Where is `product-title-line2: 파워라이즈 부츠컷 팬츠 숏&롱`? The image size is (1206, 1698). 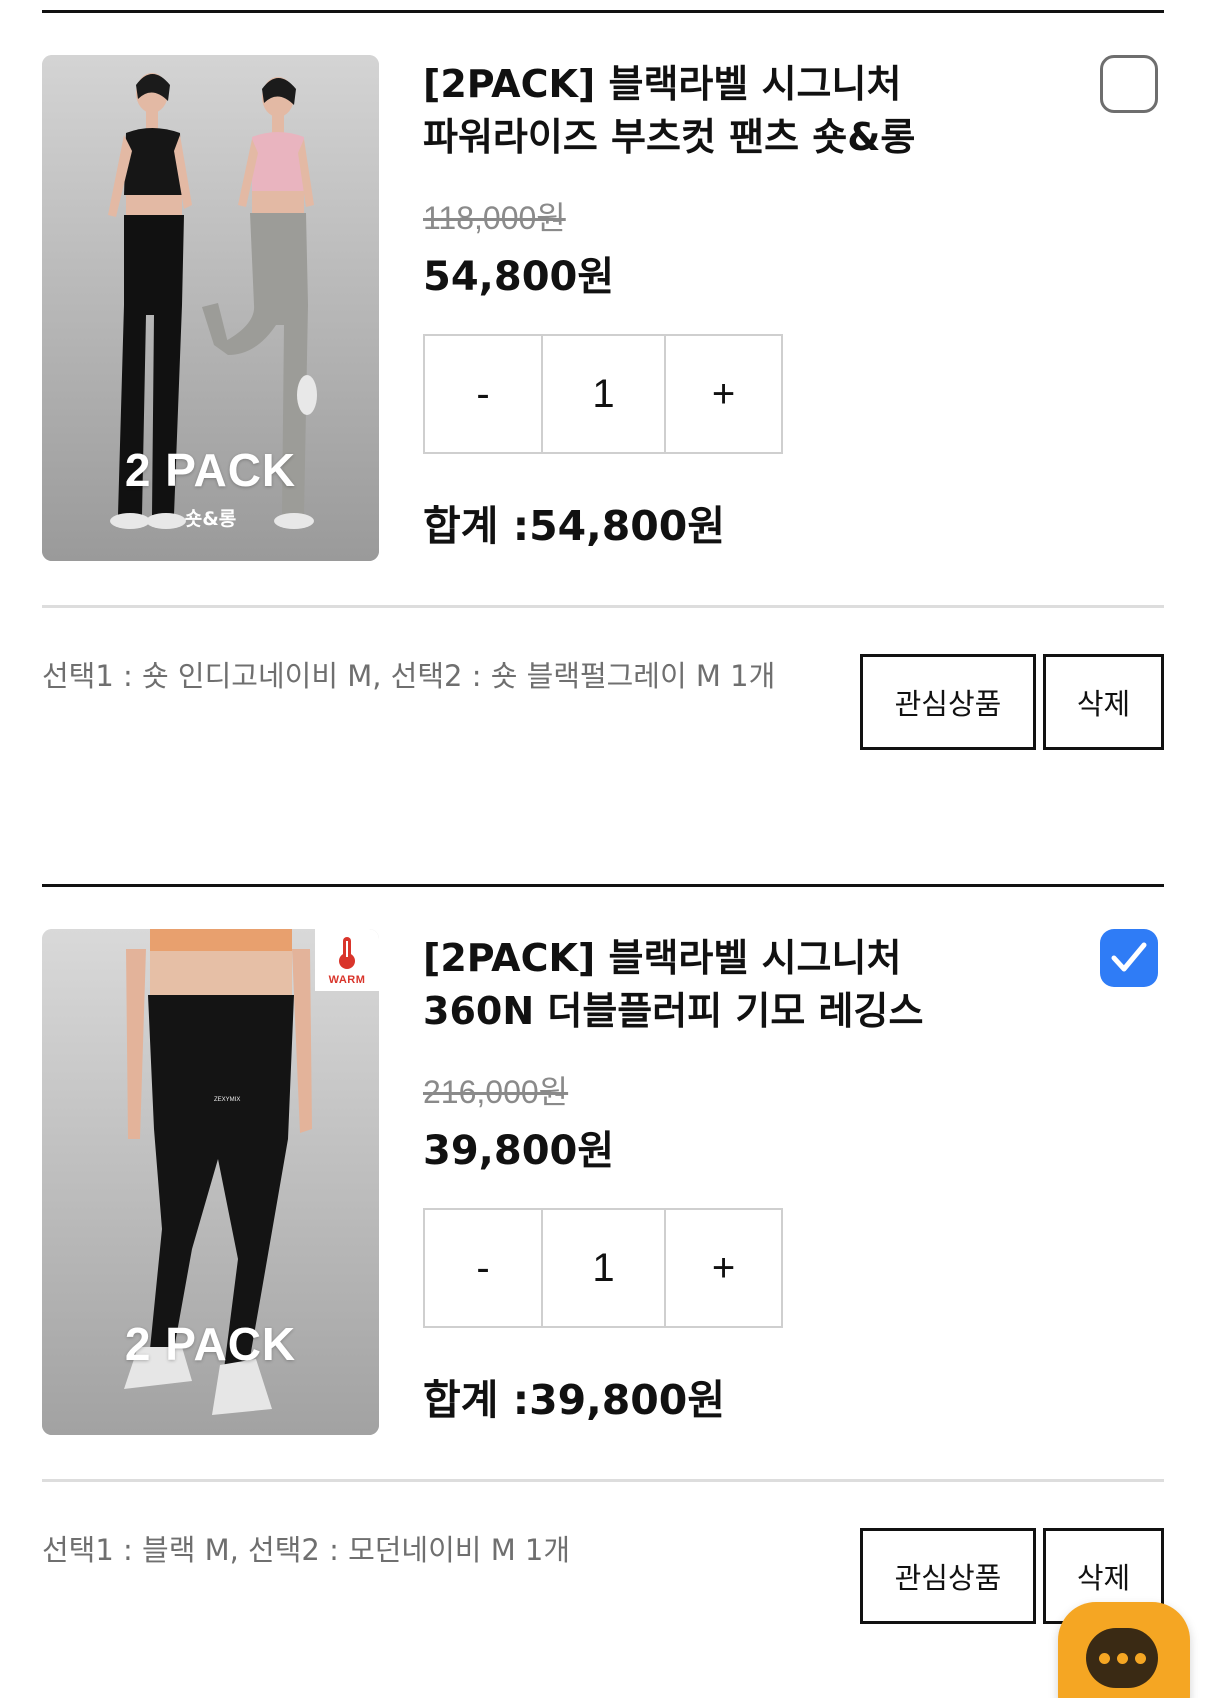 product-title-line2: 파워라이즈 부츠컷 팬츠 숏&롱 is located at coordinates (669, 137).